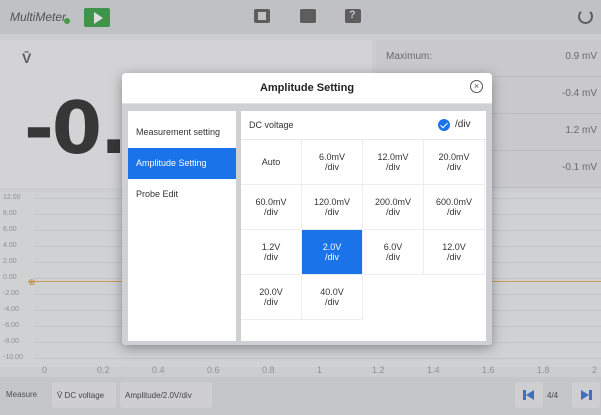 The height and width of the screenshot is (415, 601). What do you see at coordinates (393, 252) in the screenshot?
I see `amplitude-option: 6.0V /div` at bounding box center [393, 252].